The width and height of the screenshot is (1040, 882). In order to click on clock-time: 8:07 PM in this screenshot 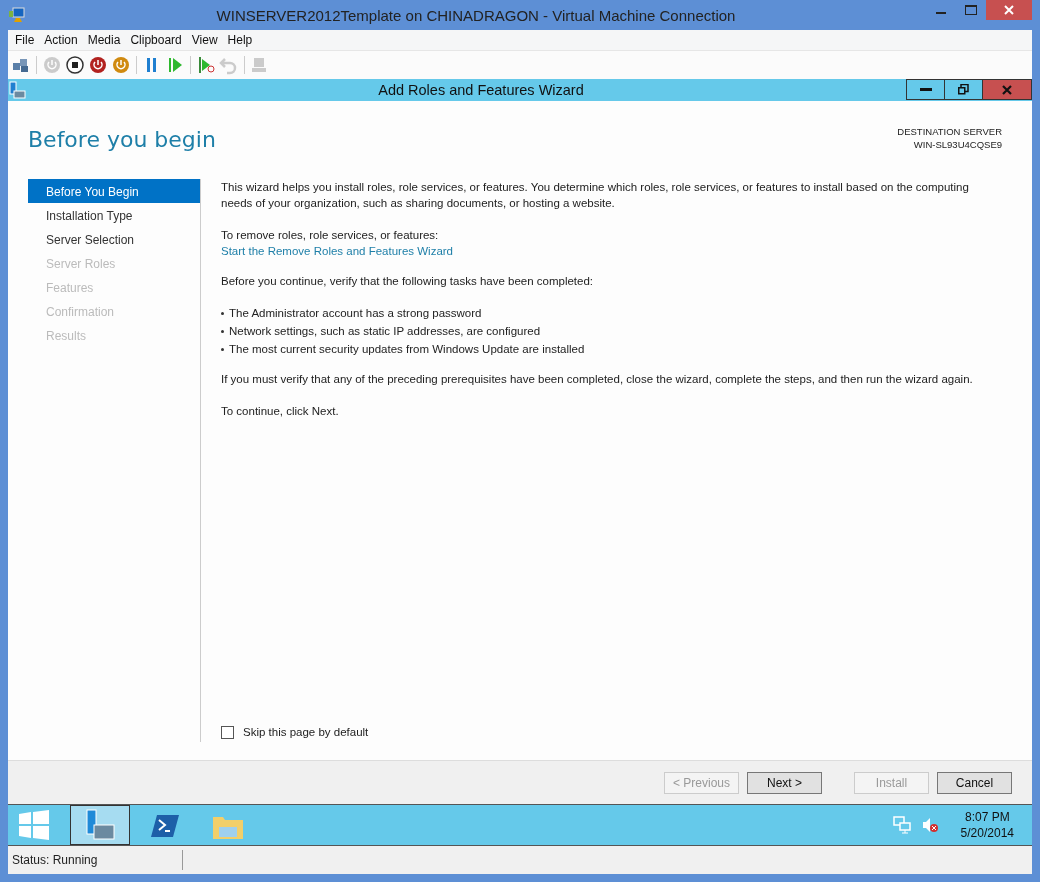, I will do `click(987, 817)`.